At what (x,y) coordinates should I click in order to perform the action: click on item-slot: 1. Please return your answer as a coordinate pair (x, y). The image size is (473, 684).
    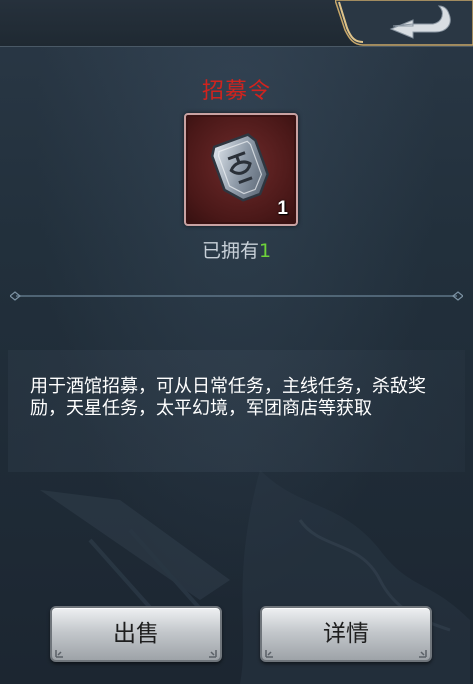
    Looking at the image, I should click on (241, 169).